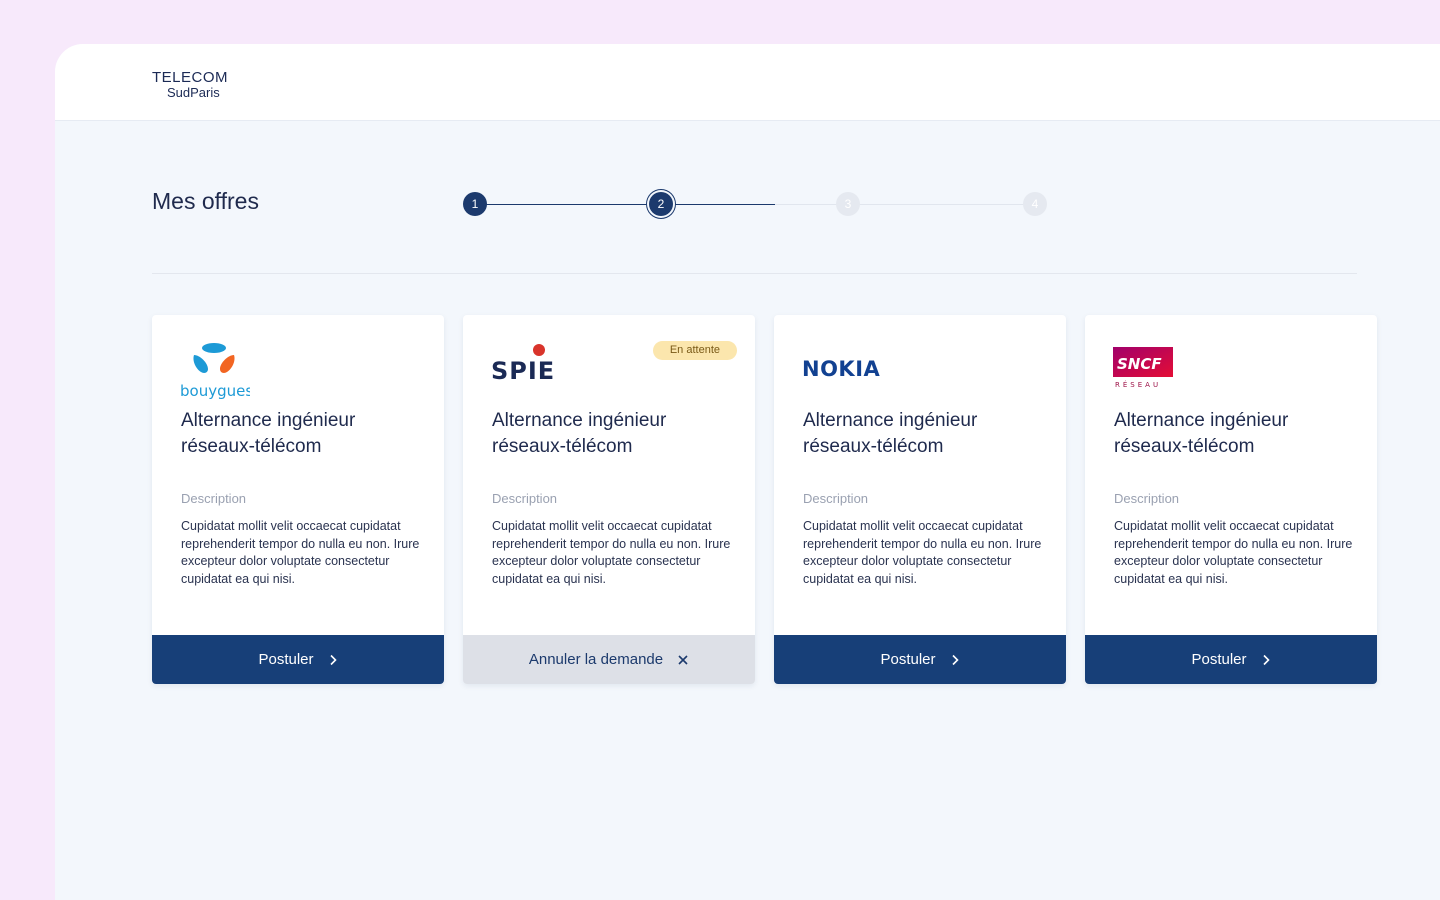 This screenshot has height=900, width=1440. I want to click on nokia-logo-icon: NOKIA, so click(841, 369).